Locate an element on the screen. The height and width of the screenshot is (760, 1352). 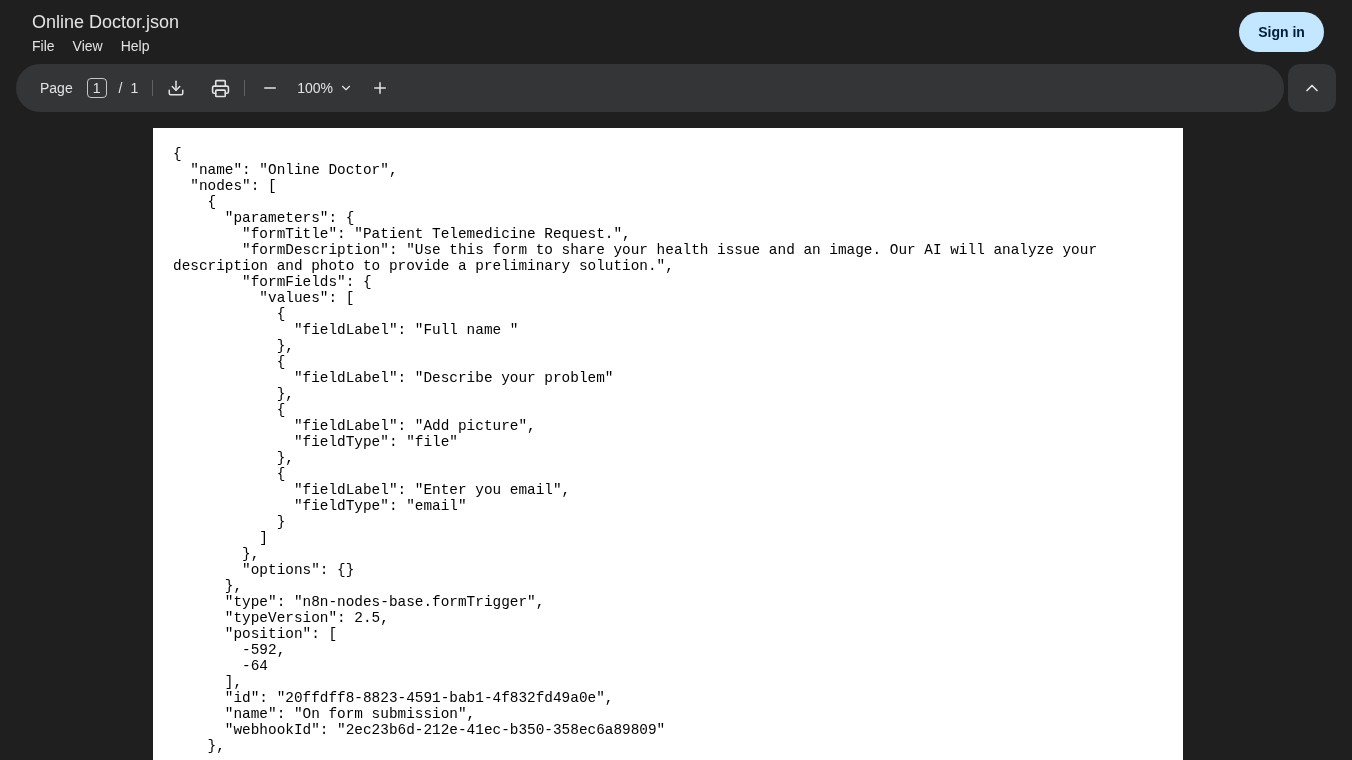
zoom-in-icon is located at coordinates (380, 88).